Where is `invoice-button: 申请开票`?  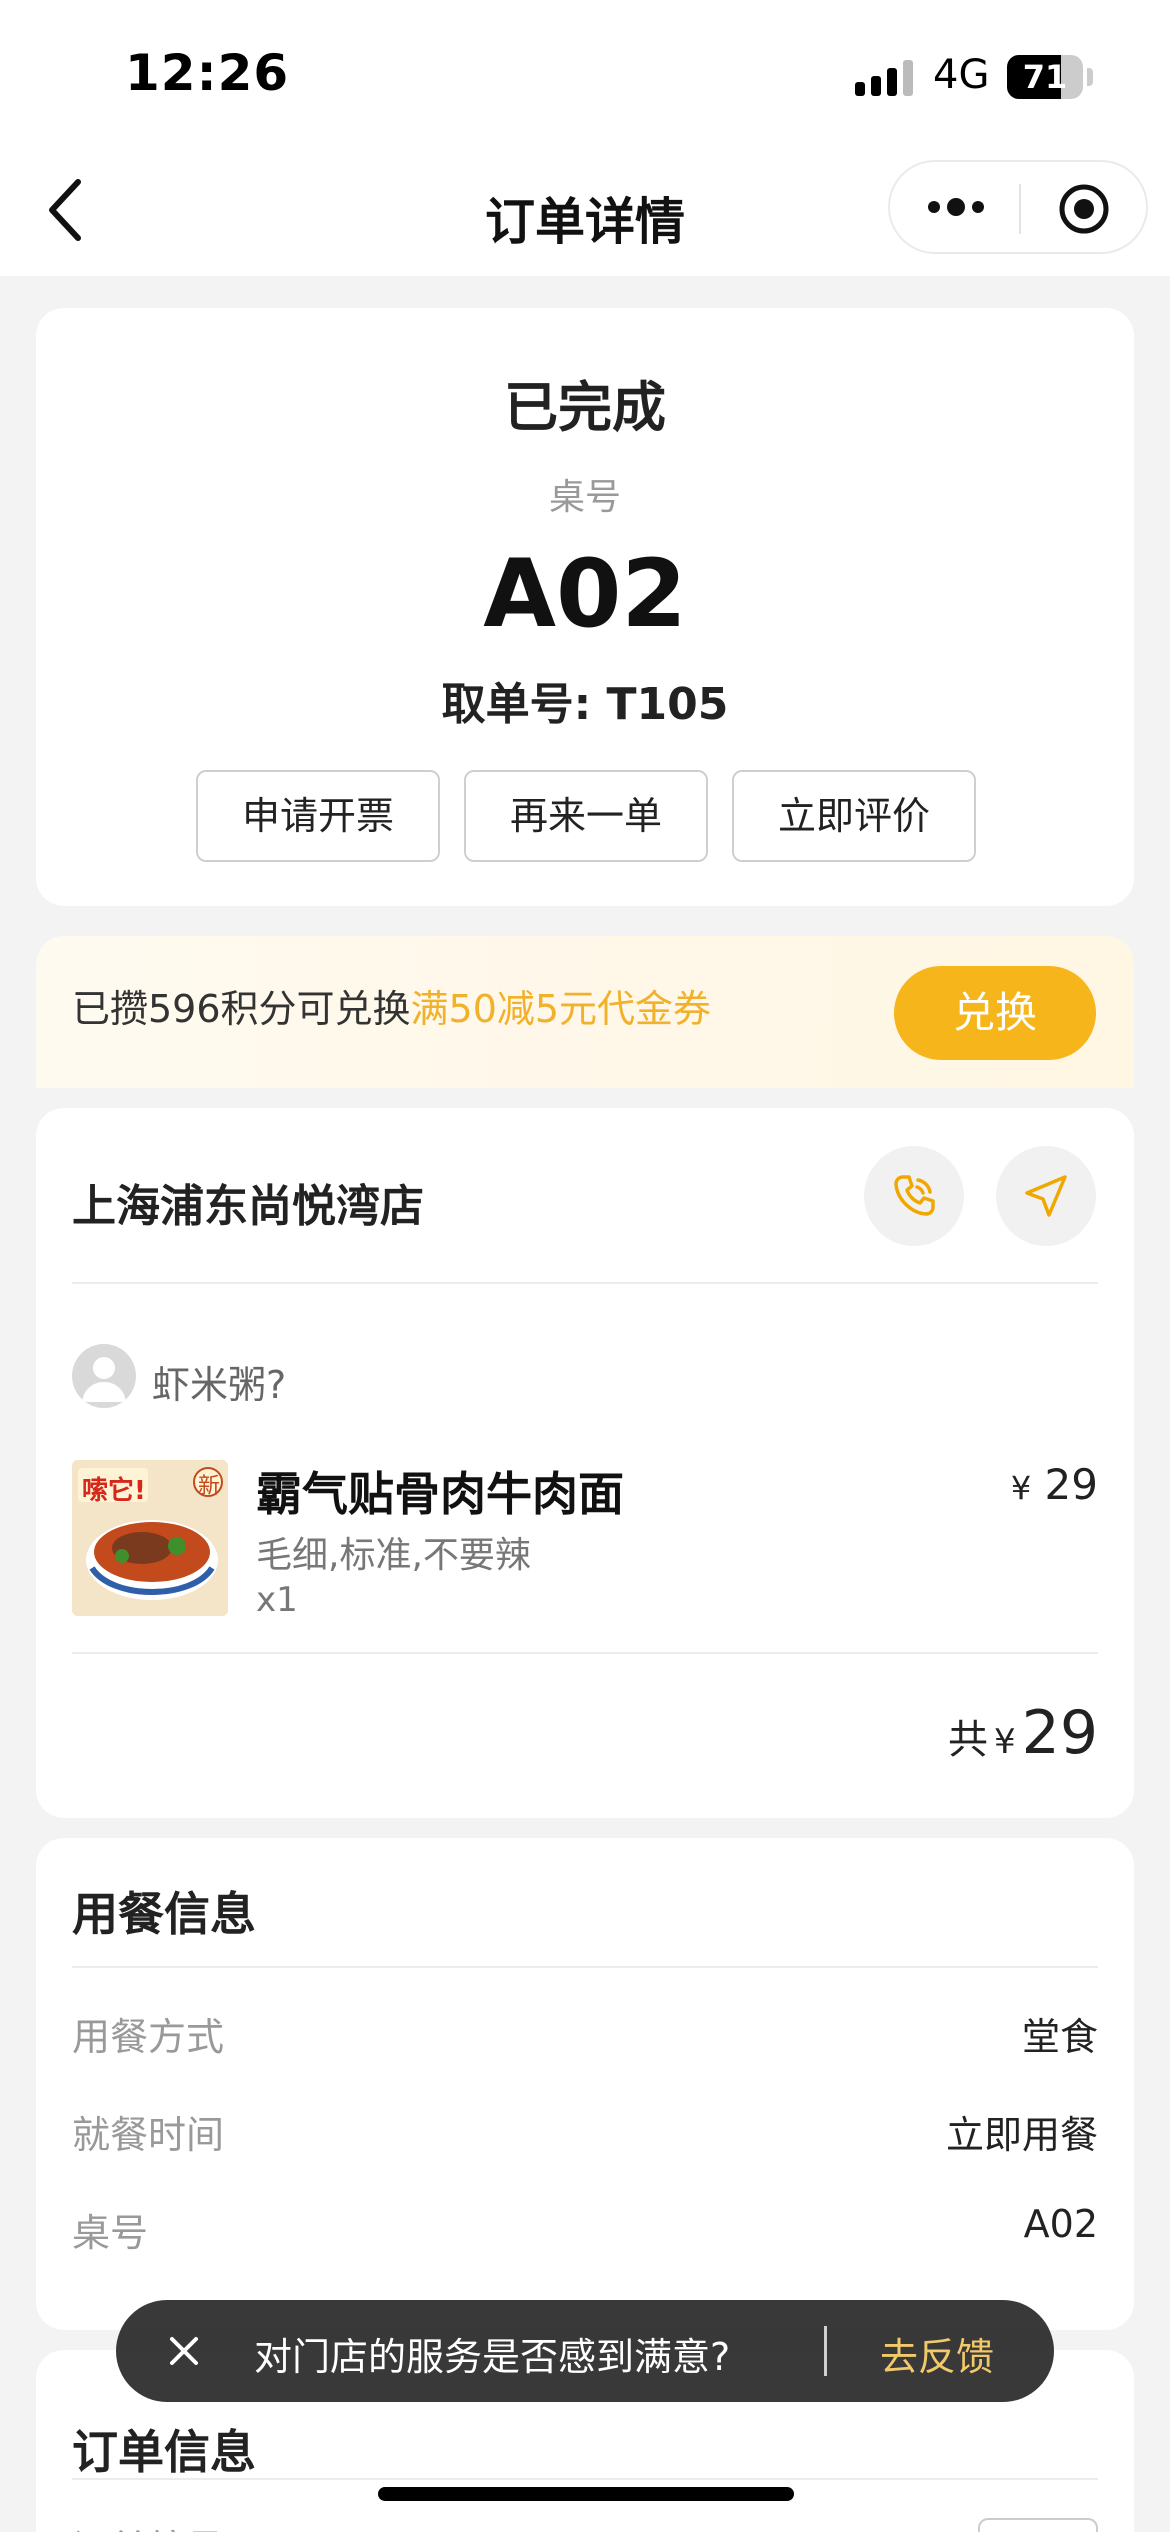
invoice-button: 申请开票 is located at coordinates (318, 816).